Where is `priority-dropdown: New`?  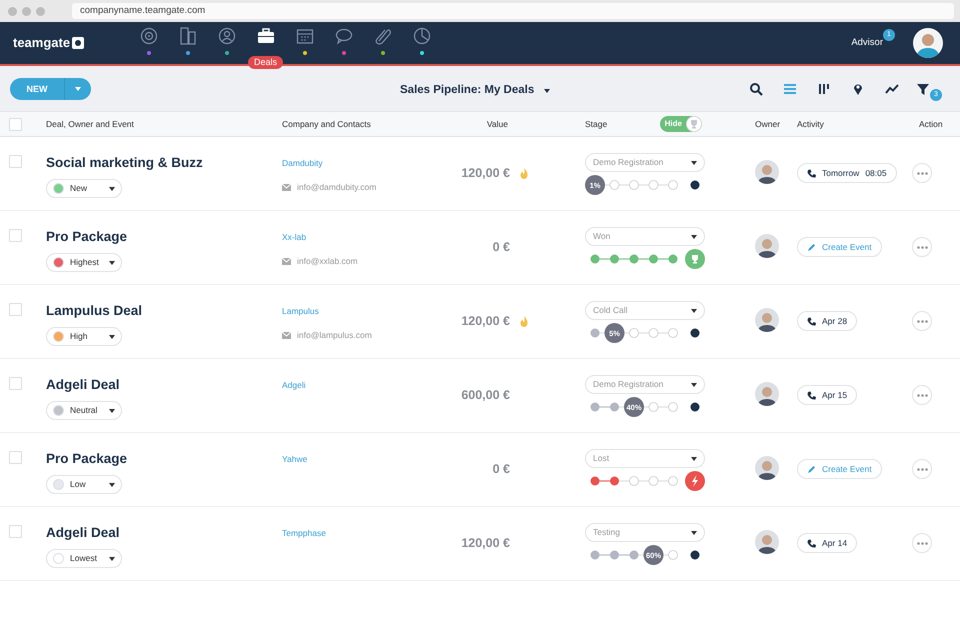
priority-dropdown: New is located at coordinates (84, 188).